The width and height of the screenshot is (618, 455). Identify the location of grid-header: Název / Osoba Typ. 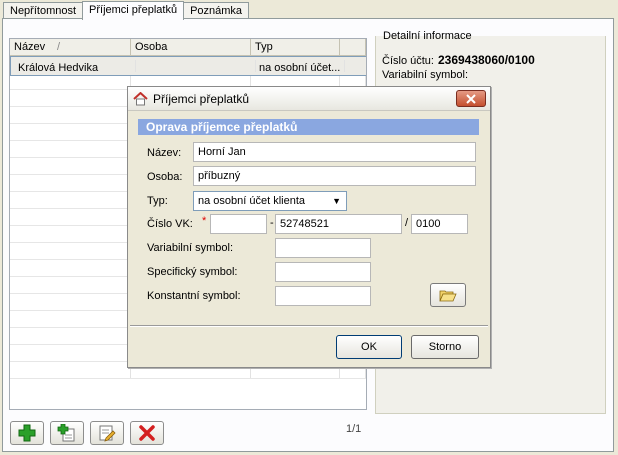
(188, 47).